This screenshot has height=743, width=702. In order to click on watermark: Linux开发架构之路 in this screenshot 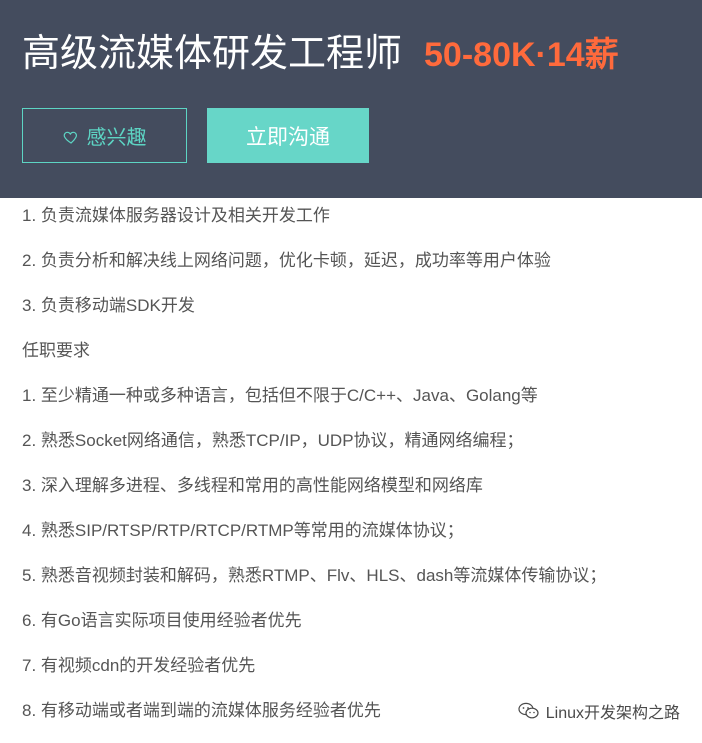, I will do `click(599, 711)`.